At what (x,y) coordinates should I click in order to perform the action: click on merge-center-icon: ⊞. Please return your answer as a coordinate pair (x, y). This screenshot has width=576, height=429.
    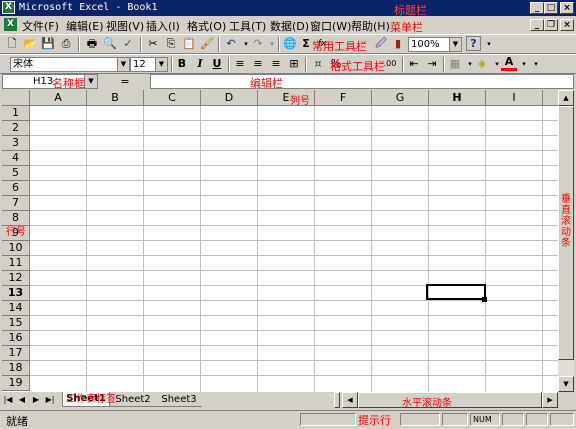
    Looking at the image, I should click on (294, 64).